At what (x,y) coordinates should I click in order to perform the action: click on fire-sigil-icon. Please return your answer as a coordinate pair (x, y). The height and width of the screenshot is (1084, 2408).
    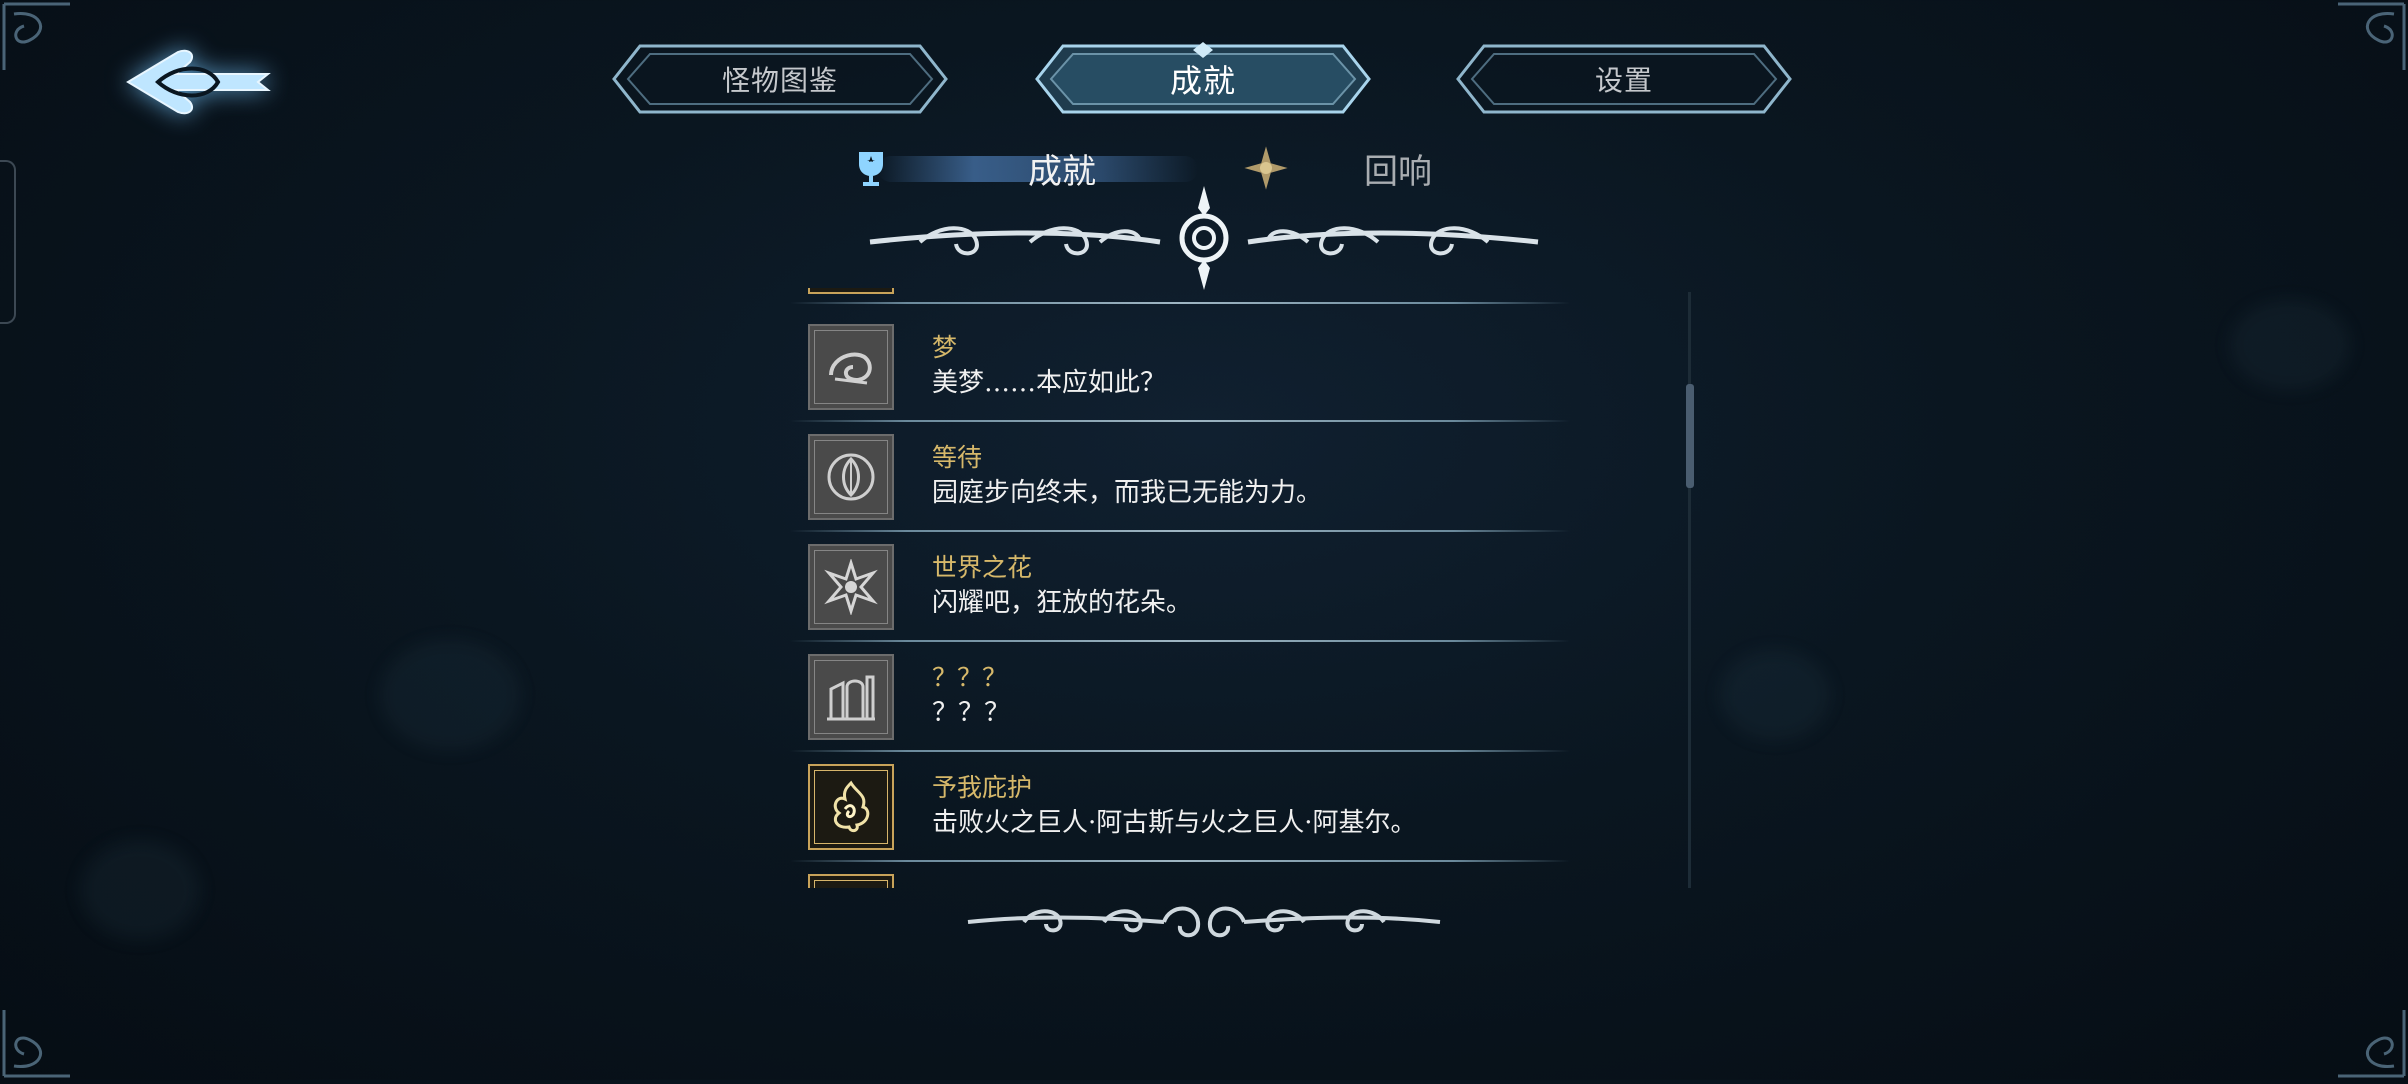
    Looking at the image, I should click on (851, 807).